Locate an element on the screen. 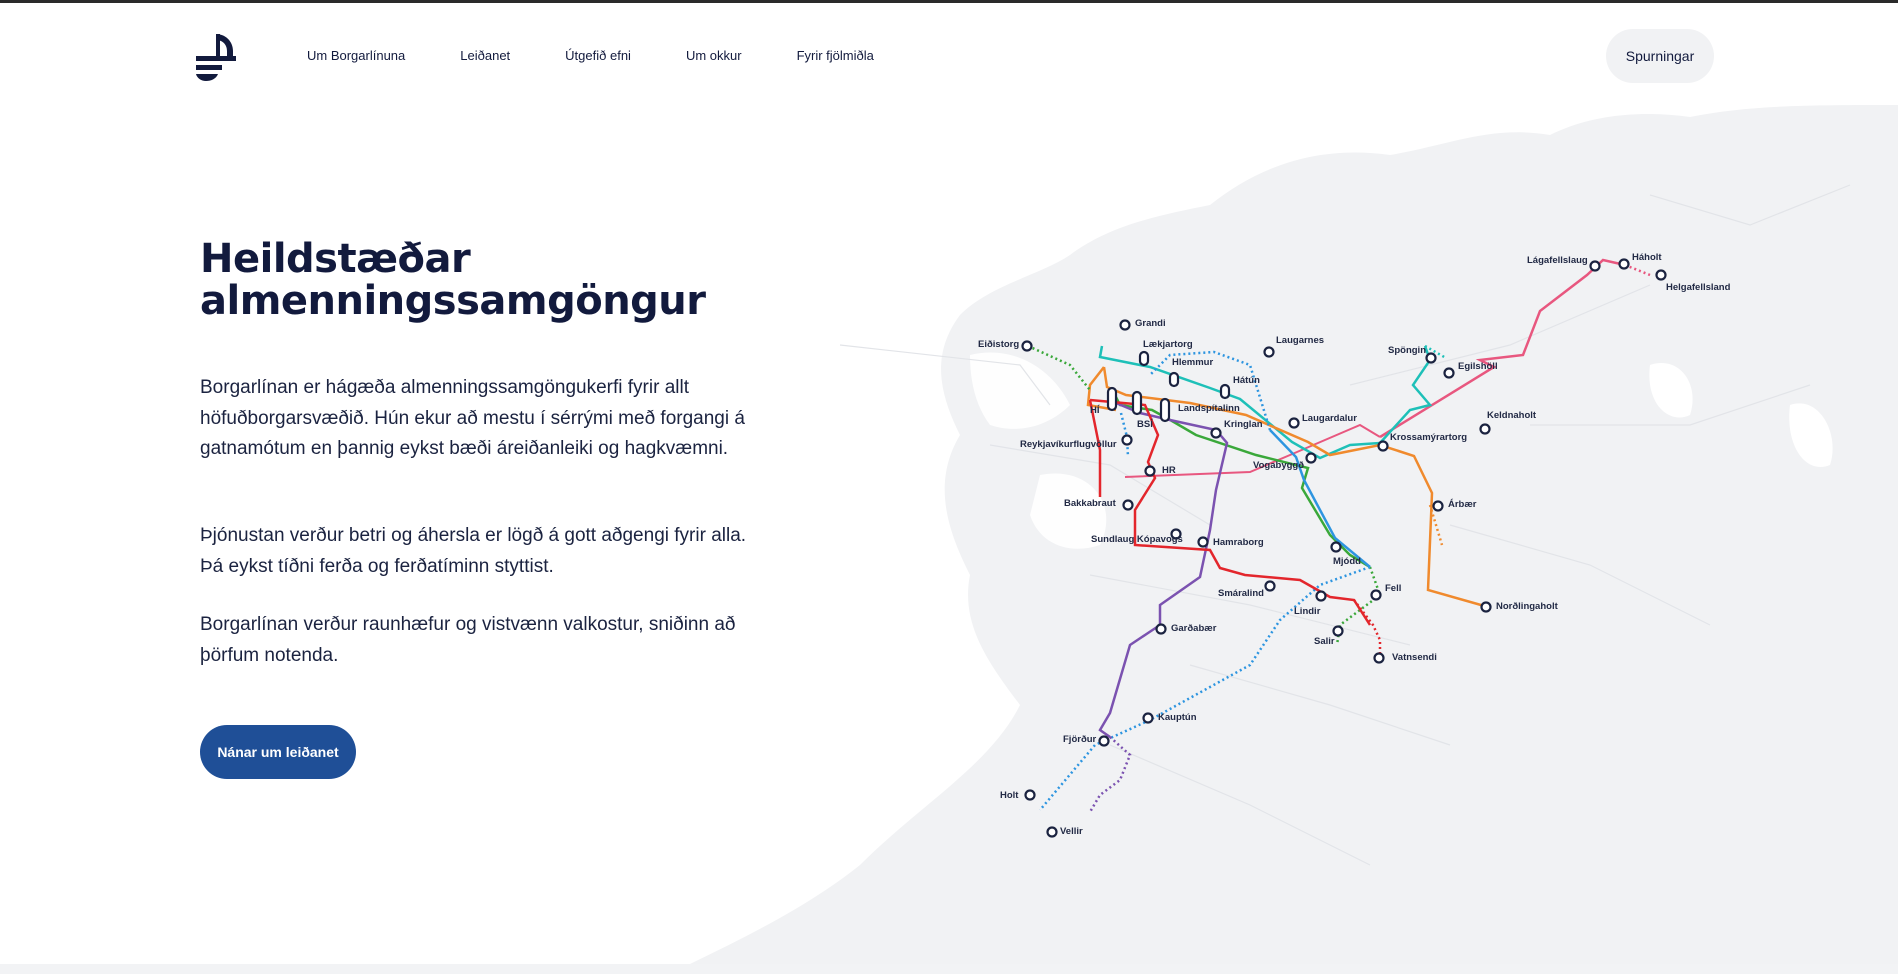 The image size is (1898, 974). station-bsi: BSÍ is located at coordinates (1145, 424).